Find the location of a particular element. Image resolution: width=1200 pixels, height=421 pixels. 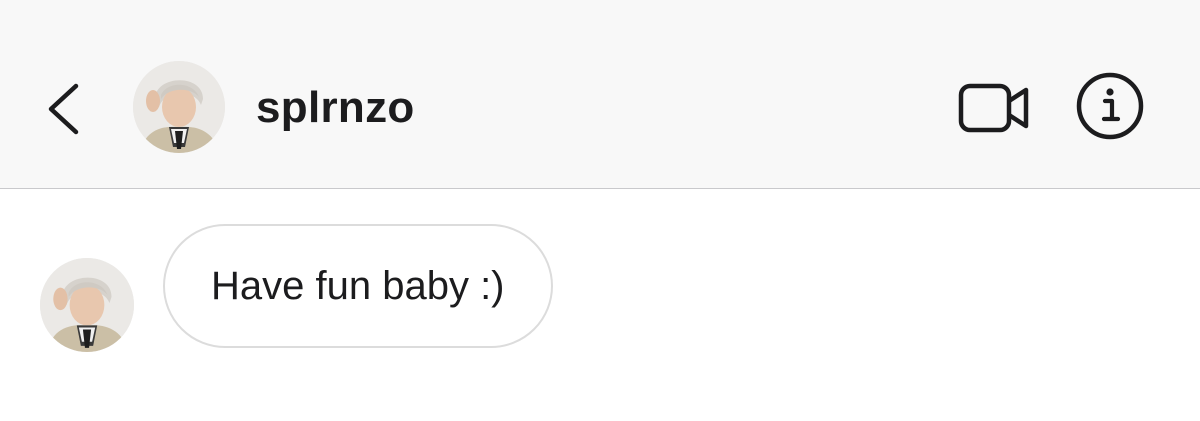

video-camera-icon is located at coordinates (993, 108).